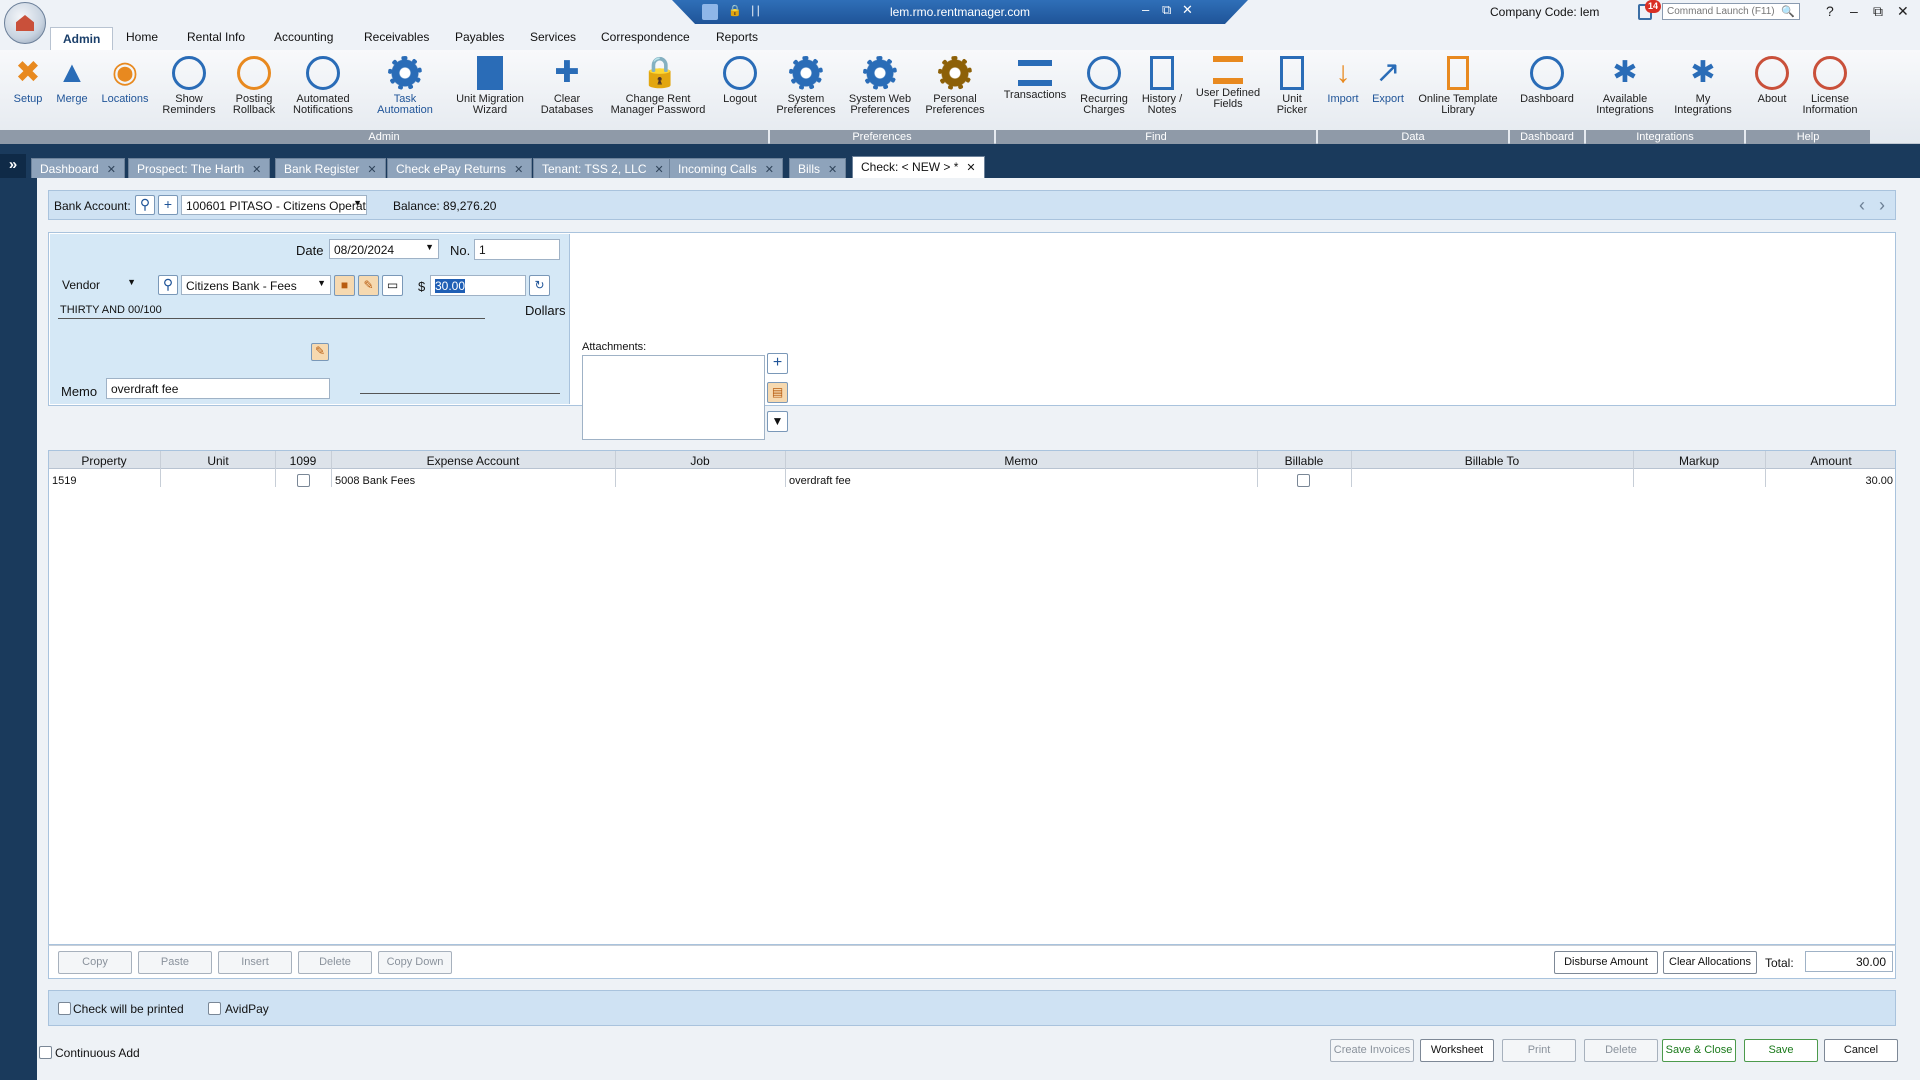 The width and height of the screenshot is (1920, 1080). What do you see at coordinates (320, 352) in the screenshot?
I see `edit-address-icon: ✎` at bounding box center [320, 352].